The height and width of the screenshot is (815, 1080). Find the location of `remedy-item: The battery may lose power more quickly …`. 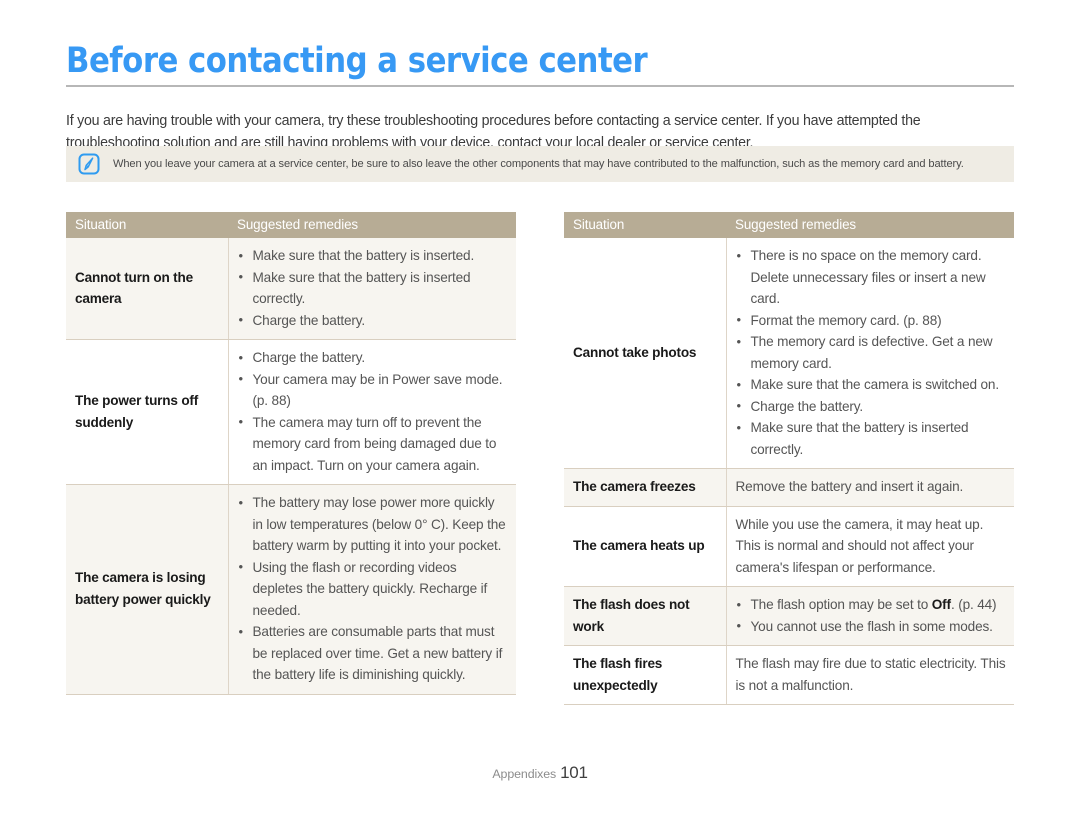

remedy-item: The battery may lose power more quickly … is located at coordinates (373, 524).